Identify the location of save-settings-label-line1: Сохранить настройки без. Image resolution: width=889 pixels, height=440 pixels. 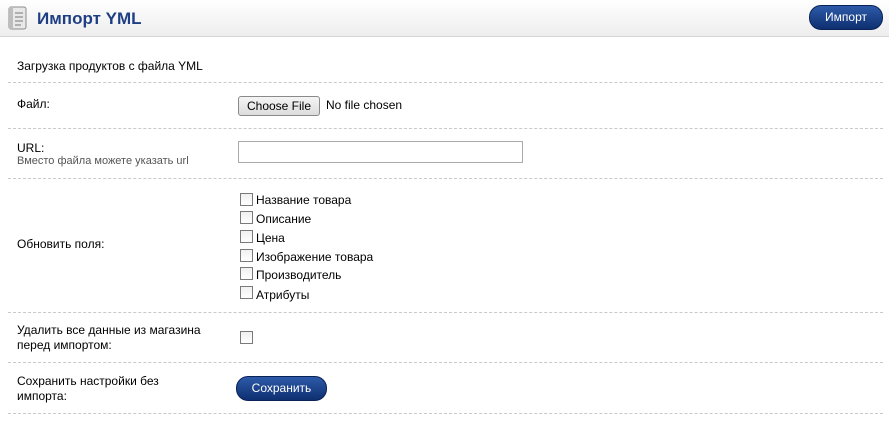
(88, 381).